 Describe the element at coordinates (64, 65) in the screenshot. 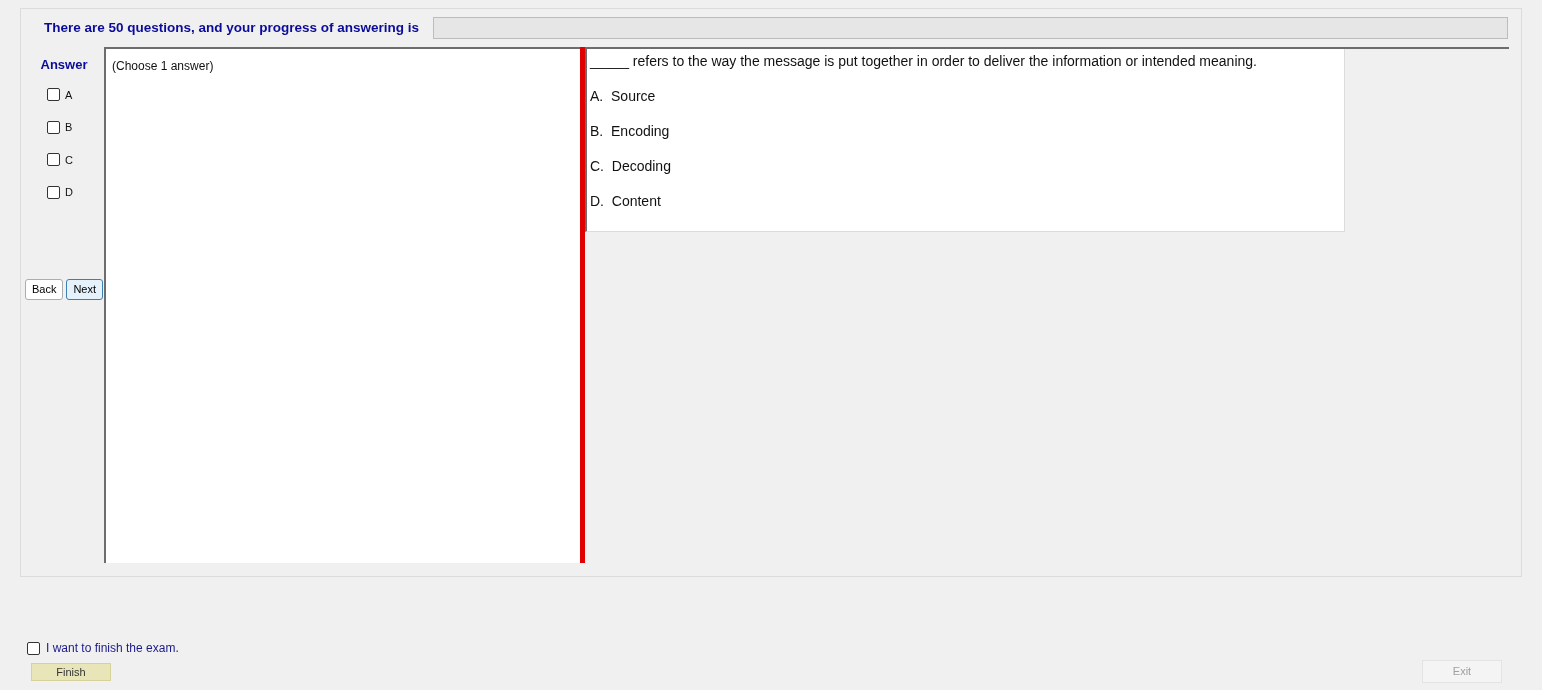

I see `answer-title: Answer` at that location.